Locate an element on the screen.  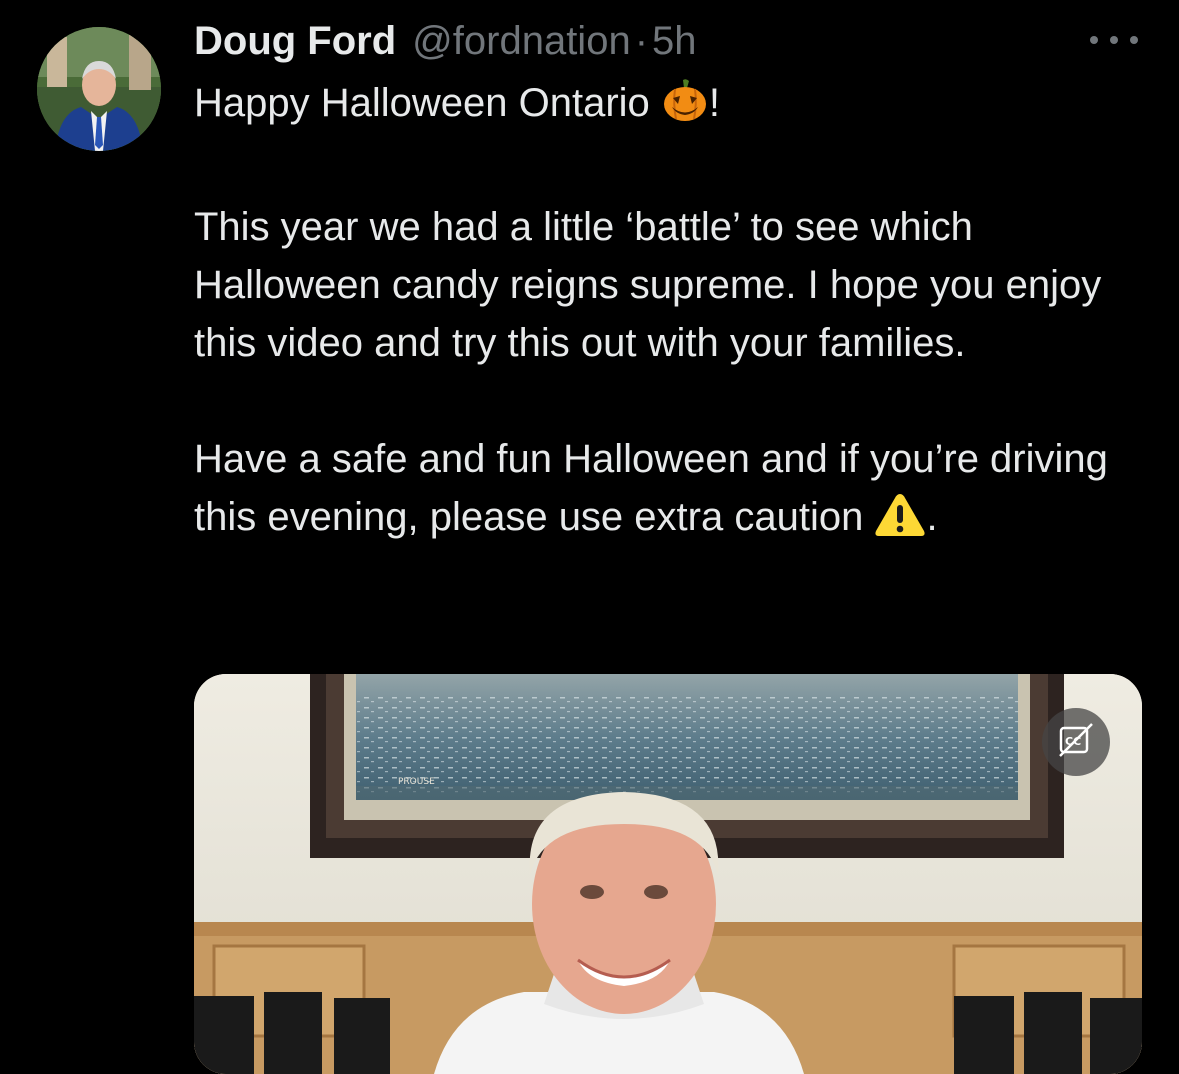
tweet-line-1-text: Happy Halloween Ontario is located at coordinates (427, 103).